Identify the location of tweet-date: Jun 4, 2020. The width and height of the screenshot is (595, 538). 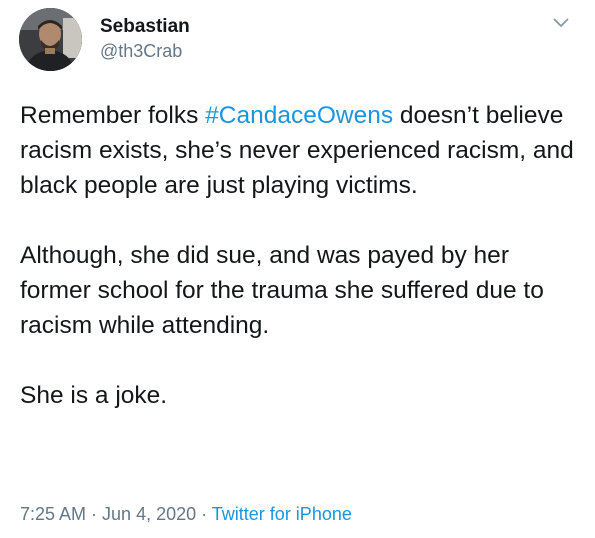
(149, 514).